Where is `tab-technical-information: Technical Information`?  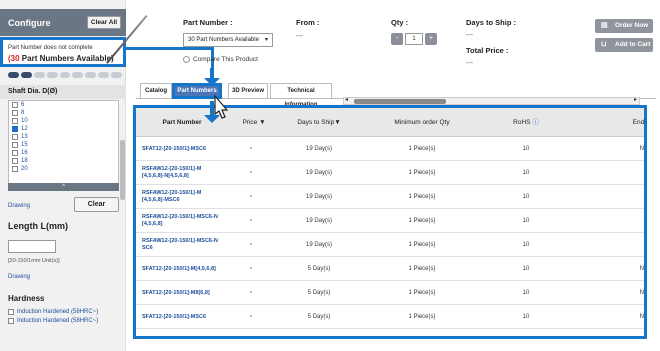 tab-technical-information: Technical Information is located at coordinates (301, 95).